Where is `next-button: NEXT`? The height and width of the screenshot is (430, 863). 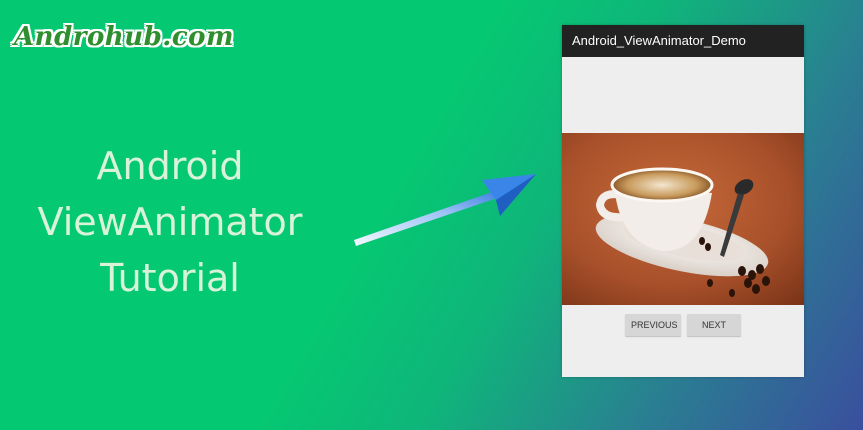 next-button: NEXT is located at coordinates (714, 325).